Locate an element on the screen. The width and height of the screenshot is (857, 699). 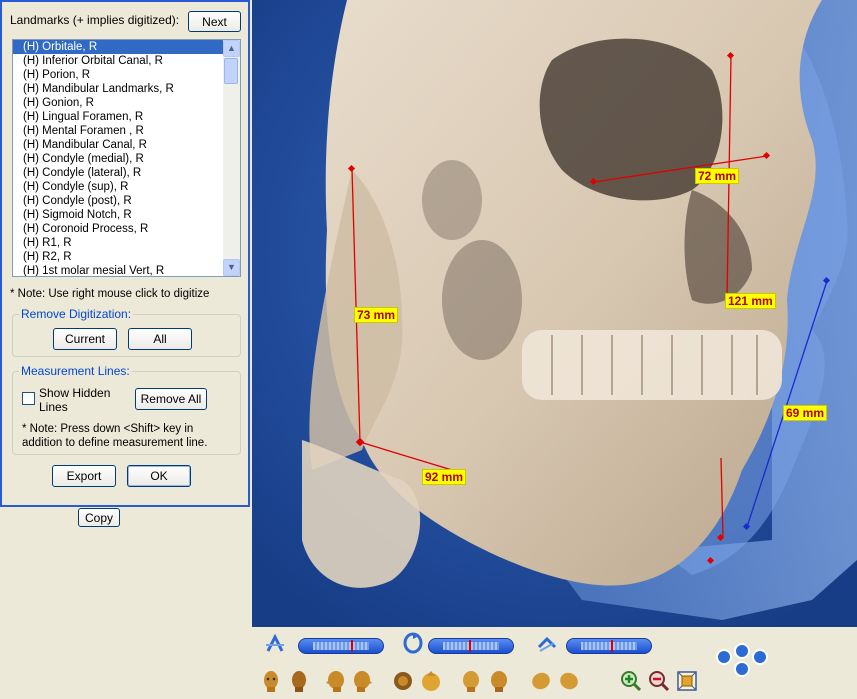
list-item: (H) Lingual Foramen, R is located at coordinates (118, 117).